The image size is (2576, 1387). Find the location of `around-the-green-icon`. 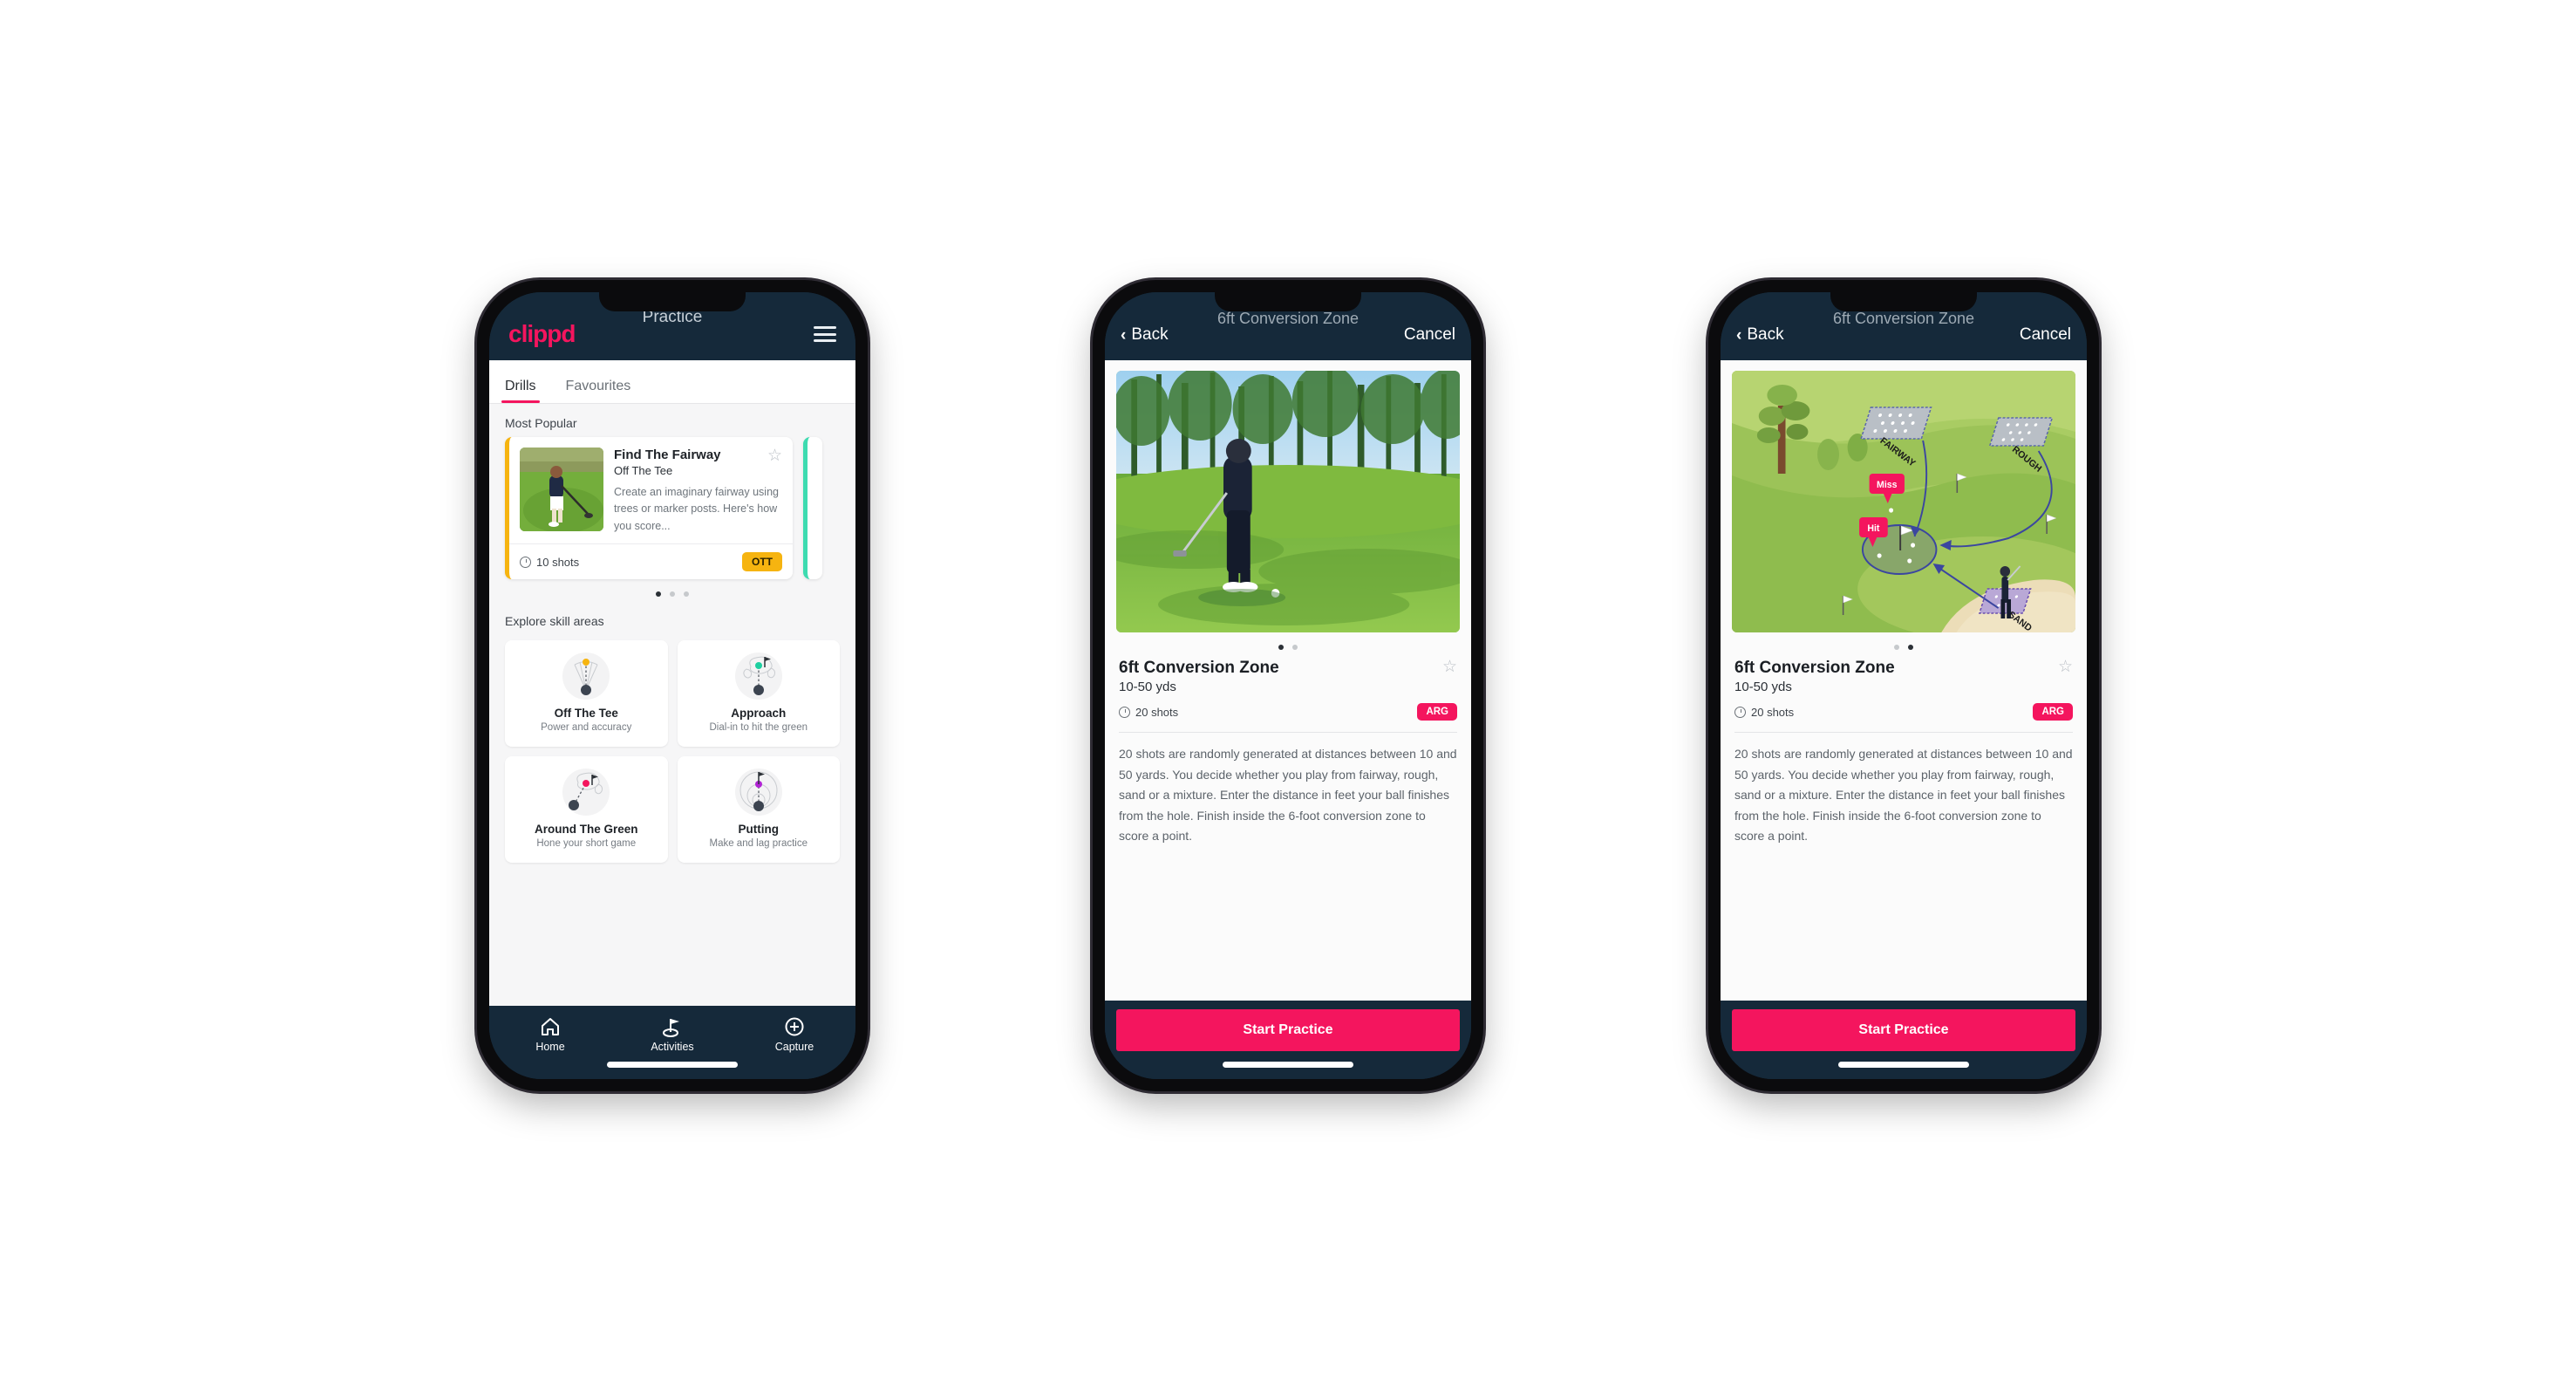

around-the-green-icon is located at coordinates (586, 793).